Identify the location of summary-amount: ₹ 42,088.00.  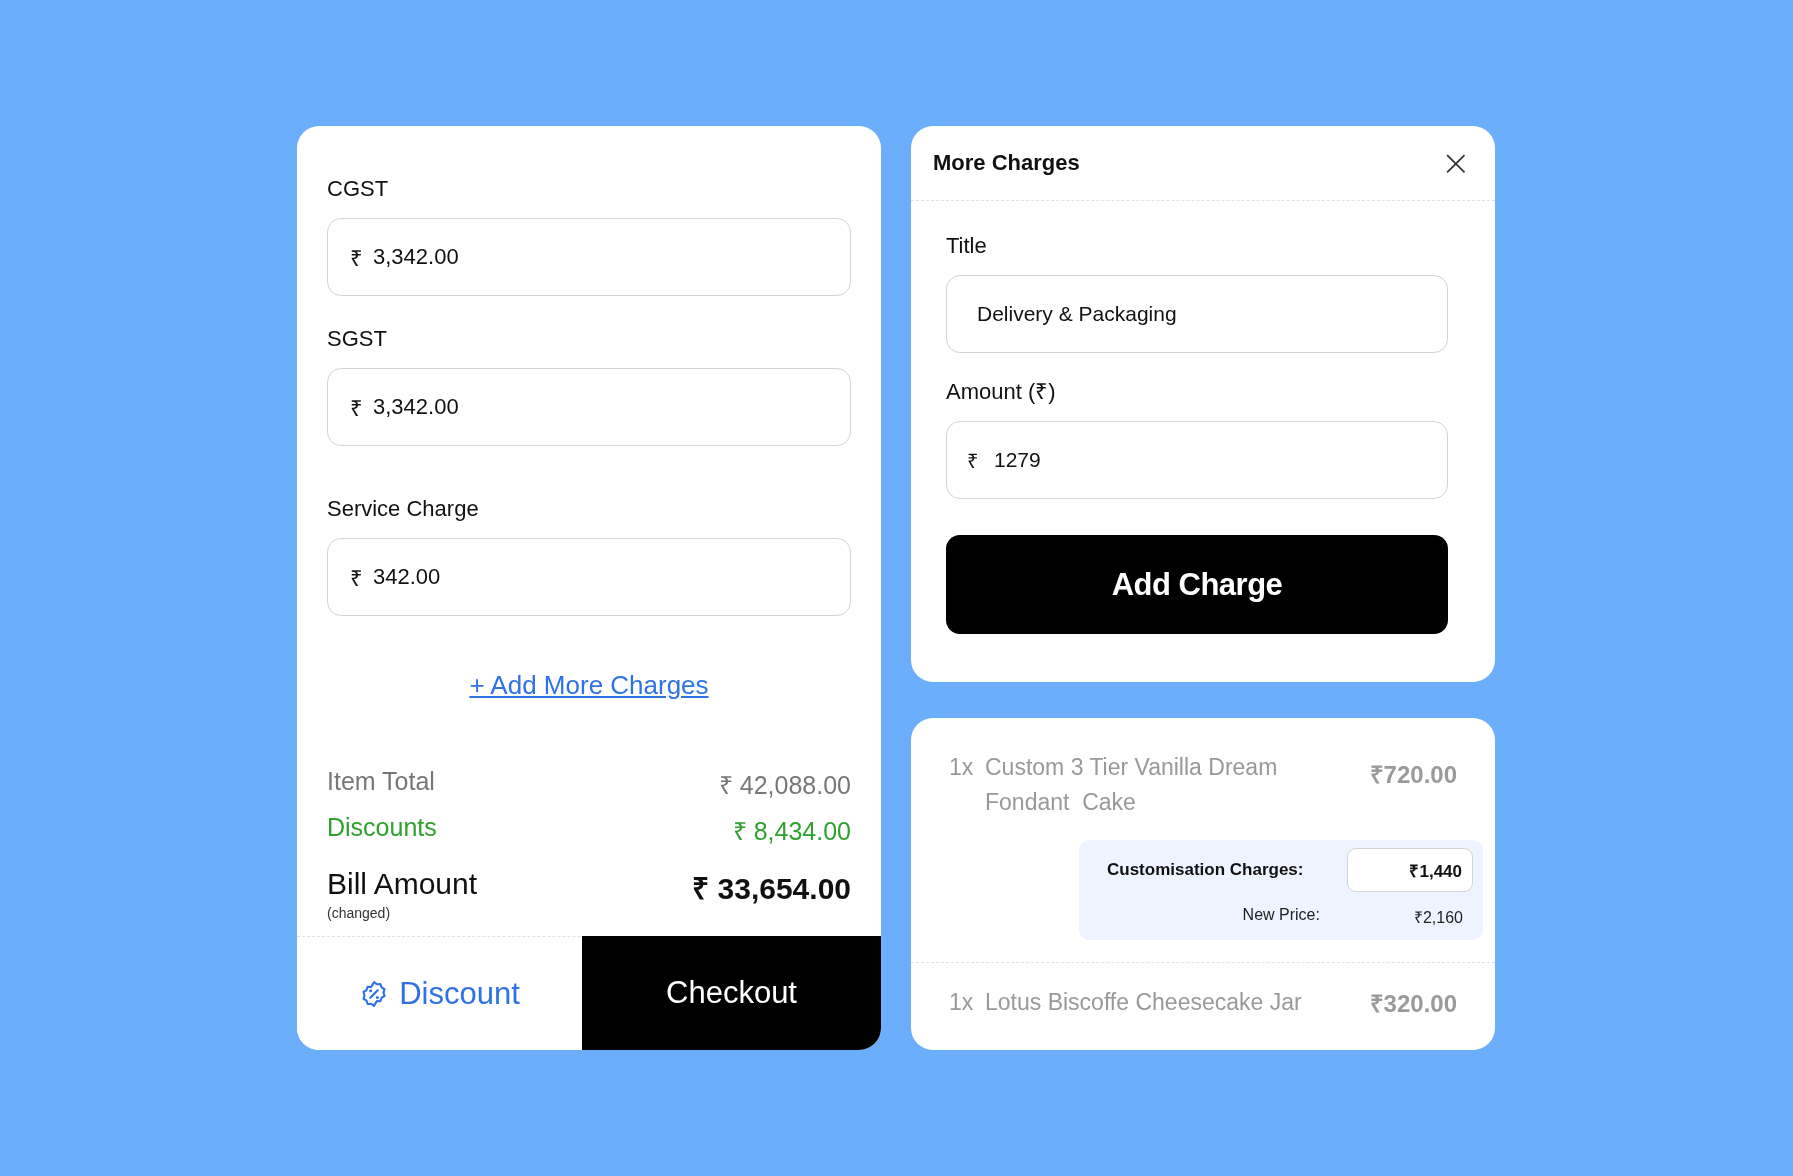
(784, 785).